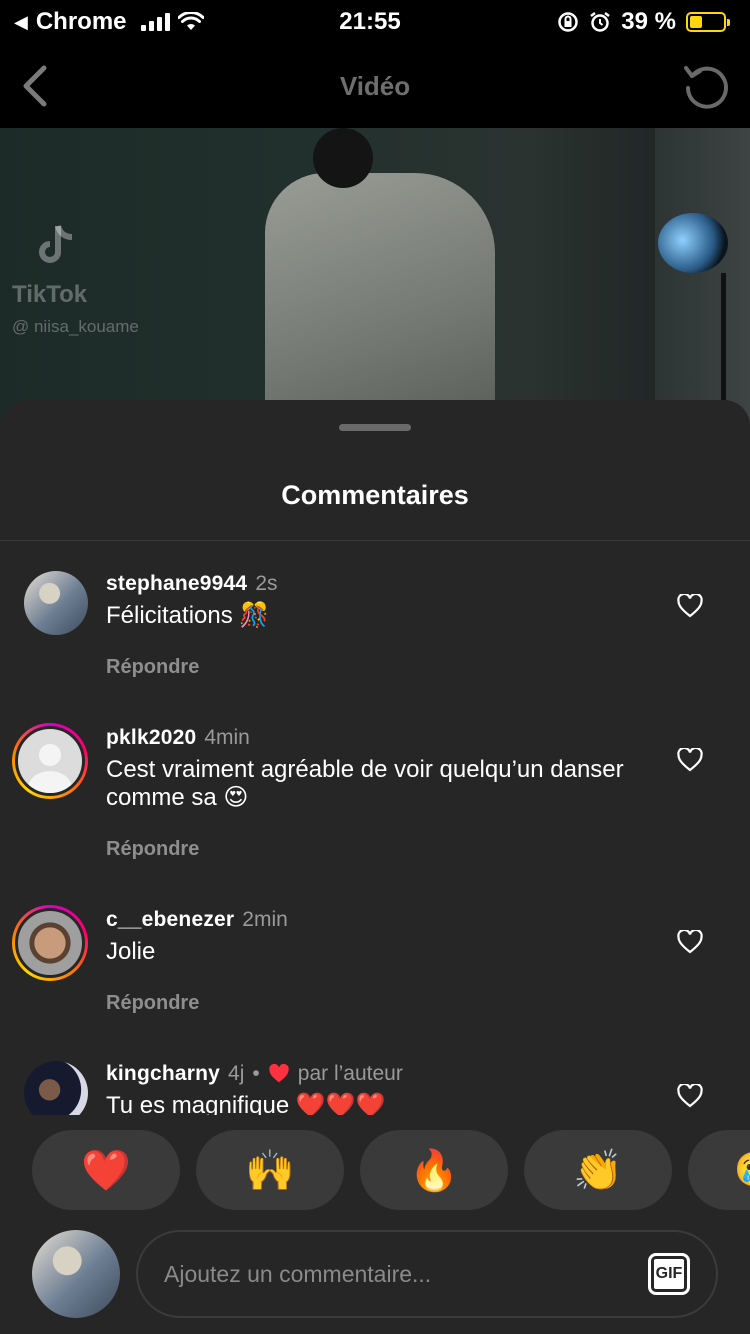 This screenshot has width=750, height=1334. What do you see at coordinates (370, 21) in the screenshot?
I see `status-time: 21:55` at bounding box center [370, 21].